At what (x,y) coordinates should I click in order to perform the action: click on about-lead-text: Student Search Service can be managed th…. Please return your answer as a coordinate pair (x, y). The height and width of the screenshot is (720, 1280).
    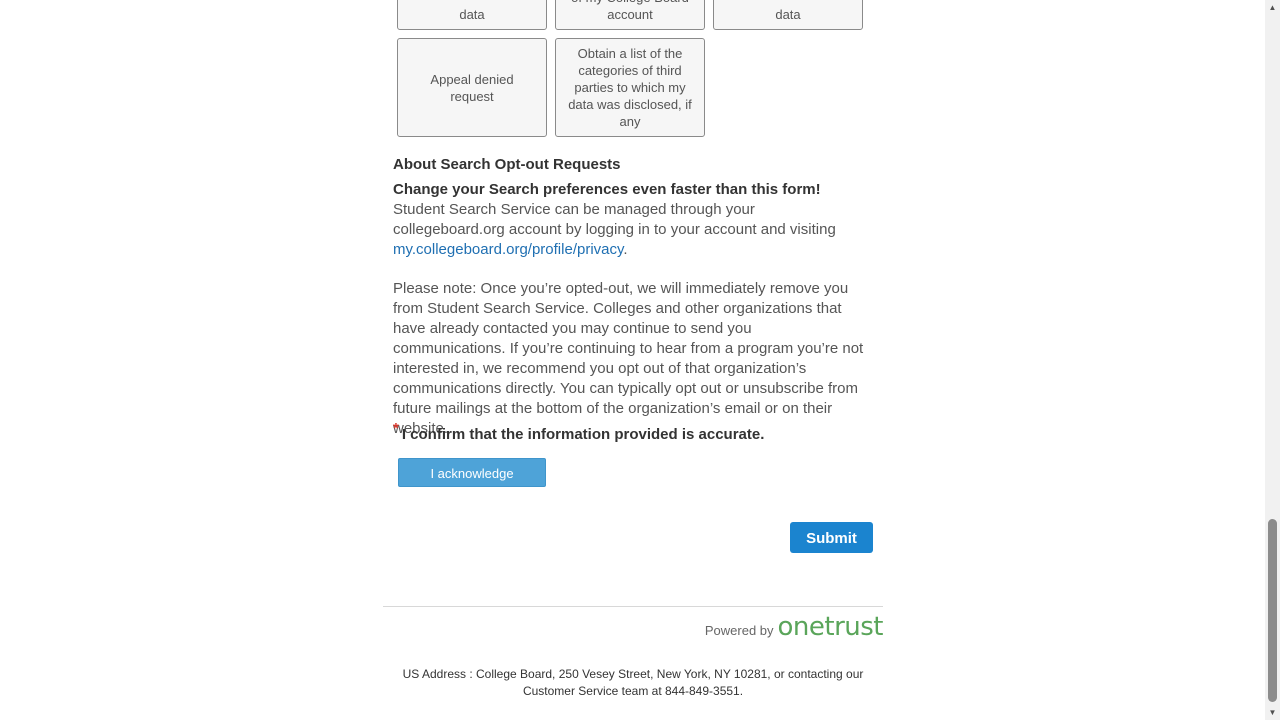
    Looking at the image, I should click on (614, 219).